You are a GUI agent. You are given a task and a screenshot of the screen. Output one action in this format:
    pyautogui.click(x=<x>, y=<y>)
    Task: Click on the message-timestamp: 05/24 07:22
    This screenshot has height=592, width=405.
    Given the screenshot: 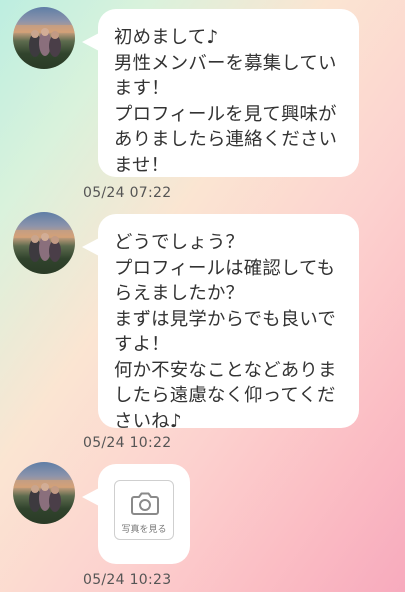 What is the action you would take?
    pyautogui.click(x=127, y=193)
    